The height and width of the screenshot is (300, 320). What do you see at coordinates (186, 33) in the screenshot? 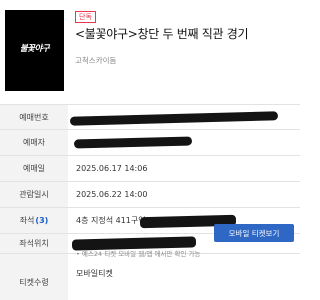
I see `event-title: <불꽃야구>창단 두 번째 직관 경기` at bounding box center [186, 33].